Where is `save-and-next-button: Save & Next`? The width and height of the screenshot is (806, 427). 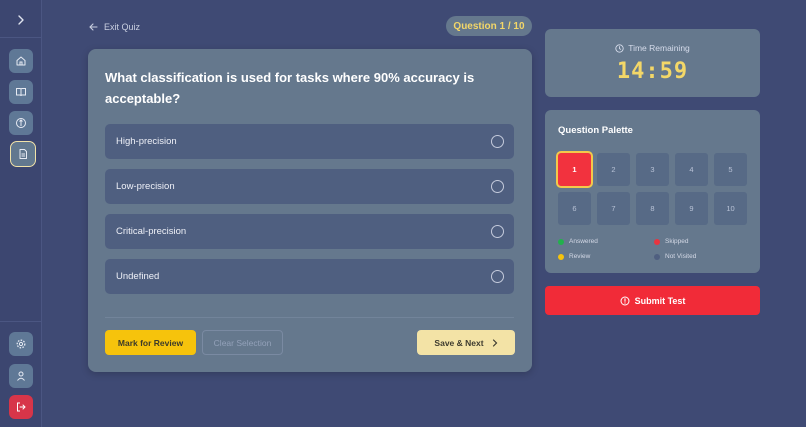 save-and-next-button: Save & Next is located at coordinates (466, 342).